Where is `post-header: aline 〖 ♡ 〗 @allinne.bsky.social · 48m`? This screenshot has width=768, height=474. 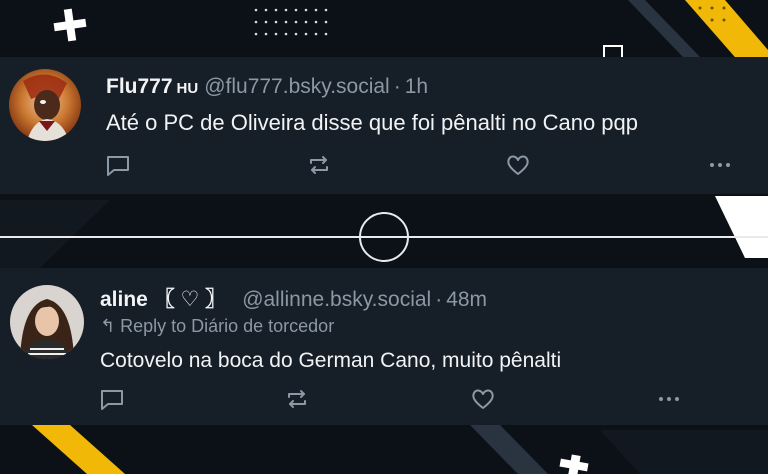 post-header: aline 〖 ♡ 〗 @allinne.bsky.social · 48m is located at coordinates (293, 300).